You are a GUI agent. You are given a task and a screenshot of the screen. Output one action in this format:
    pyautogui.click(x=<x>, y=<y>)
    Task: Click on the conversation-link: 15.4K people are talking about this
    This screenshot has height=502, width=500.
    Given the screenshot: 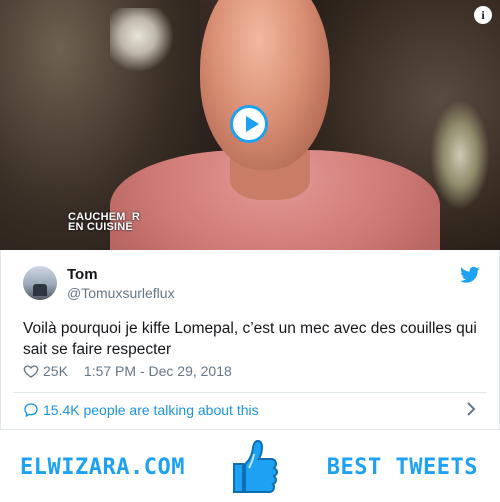 What is the action you would take?
    pyautogui.click(x=141, y=410)
    